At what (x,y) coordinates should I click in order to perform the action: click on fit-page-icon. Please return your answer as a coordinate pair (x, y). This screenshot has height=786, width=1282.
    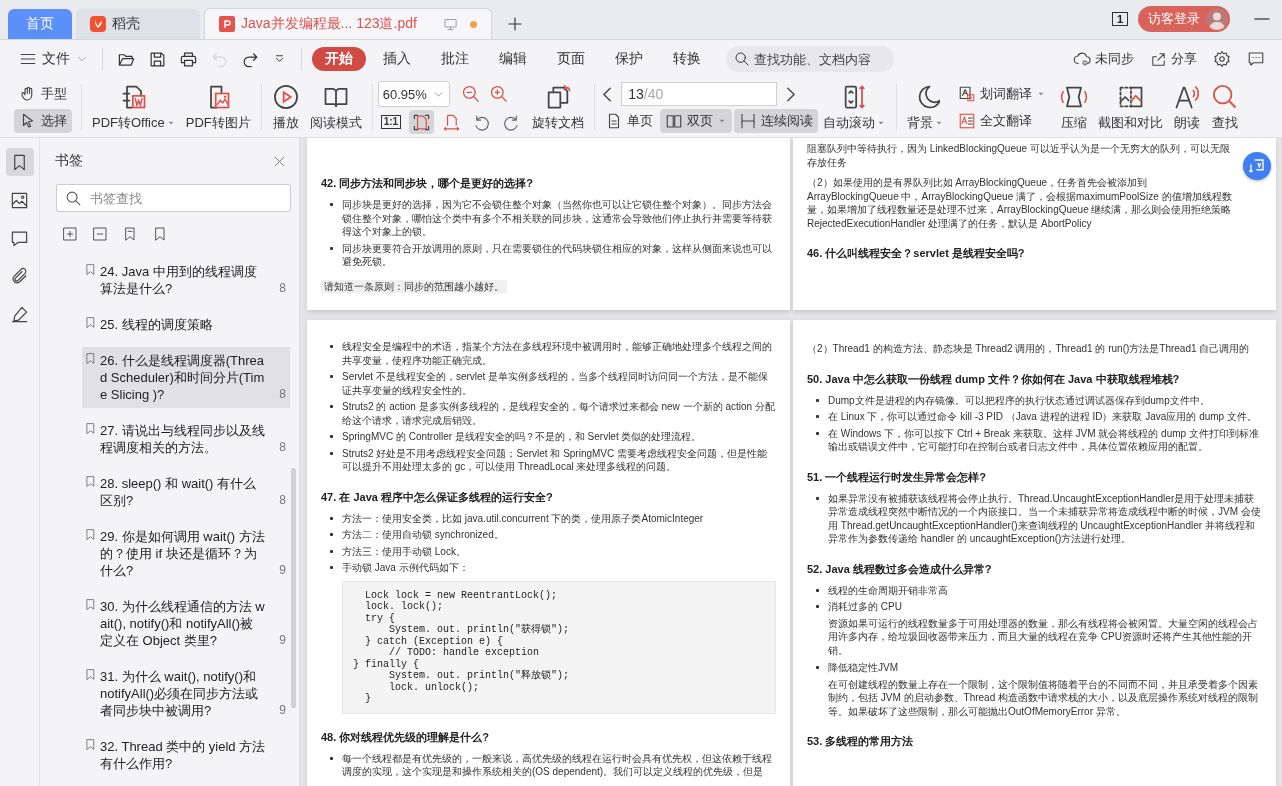
    Looking at the image, I should click on (422, 122).